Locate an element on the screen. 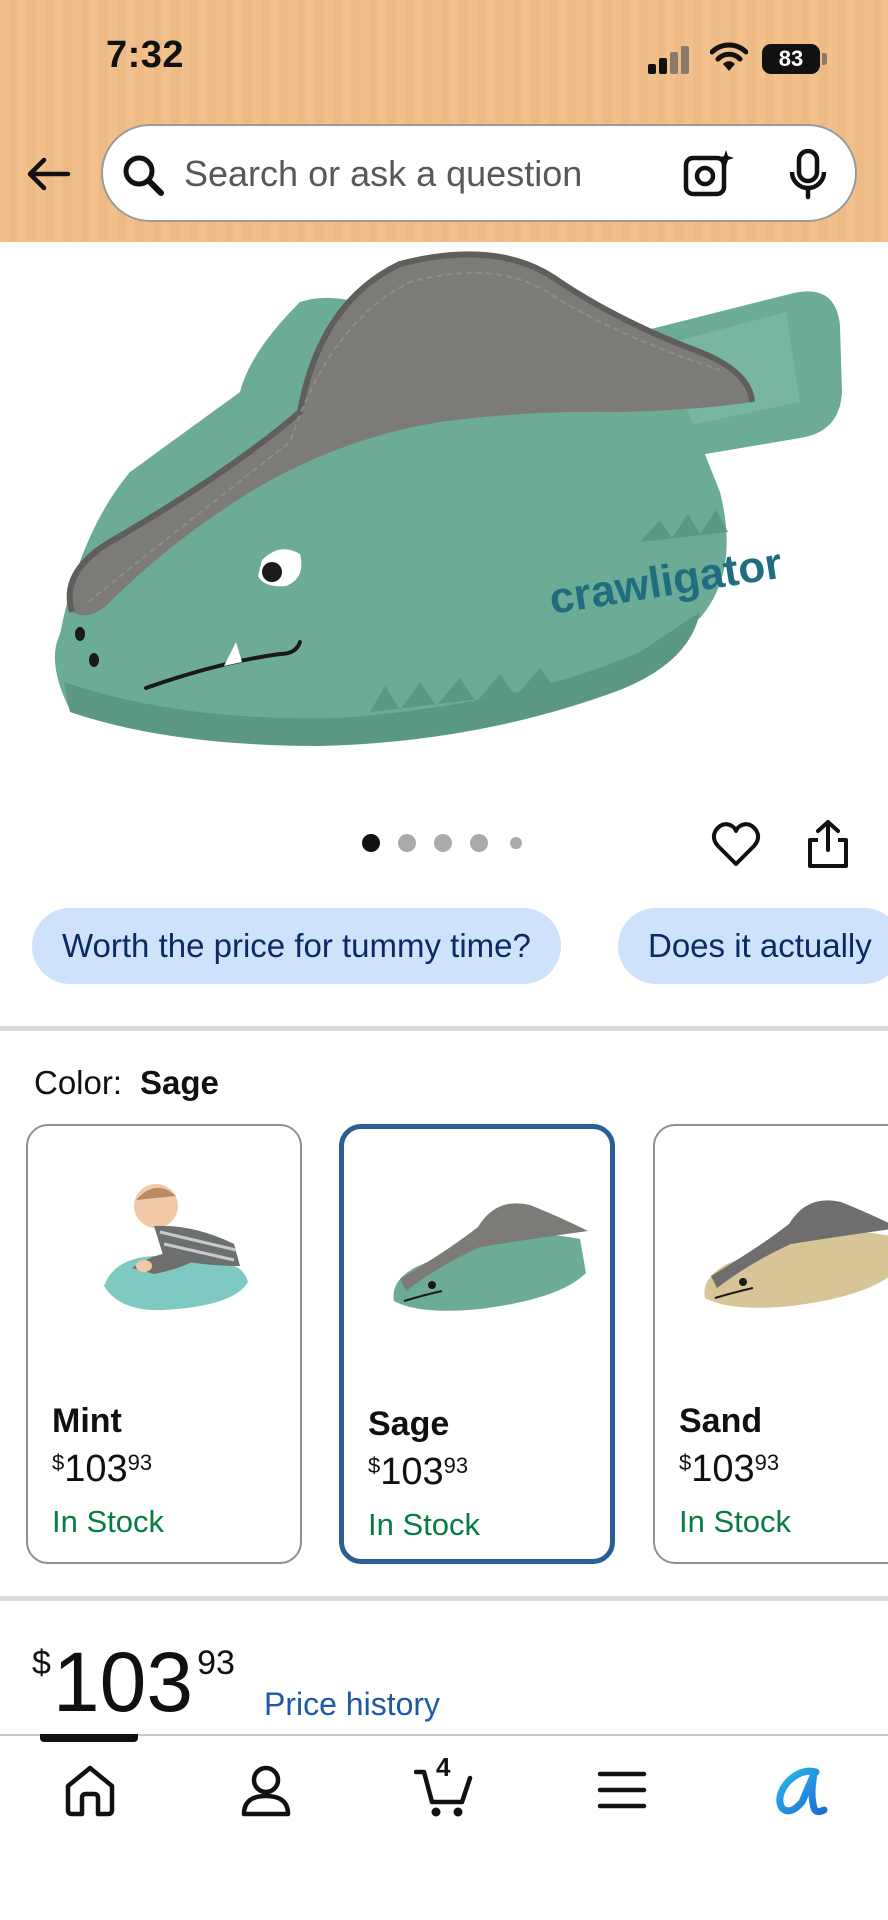 The height and width of the screenshot is (1920, 888). home-icon is located at coordinates (90, 1790).